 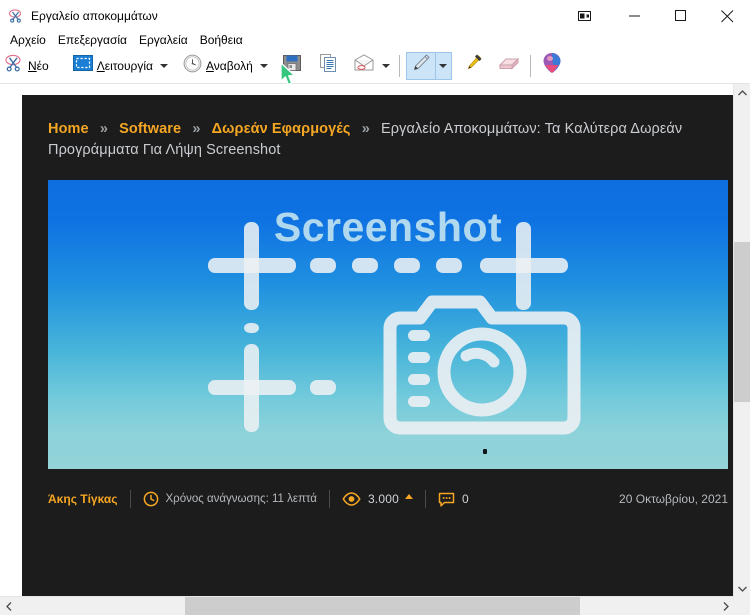 I want to click on views-count: 3.000, so click(x=383, y=499).